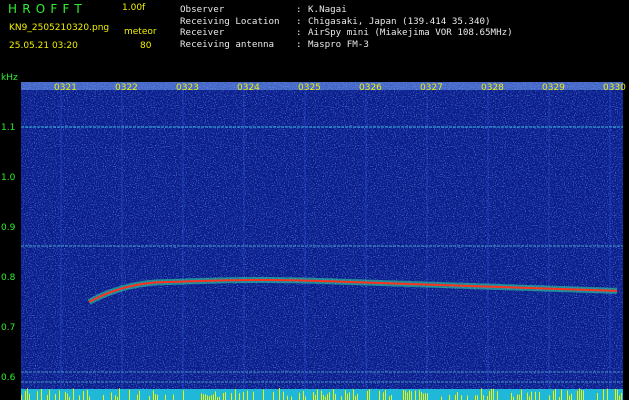  I want to click on time-tick-label: 0327, so click(431, 88).